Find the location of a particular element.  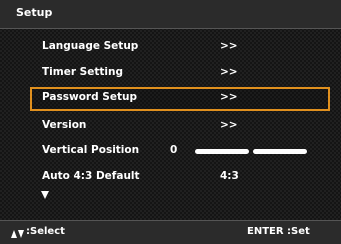

enter-hint: ENTER :Set is located at coordinates (278, 231).